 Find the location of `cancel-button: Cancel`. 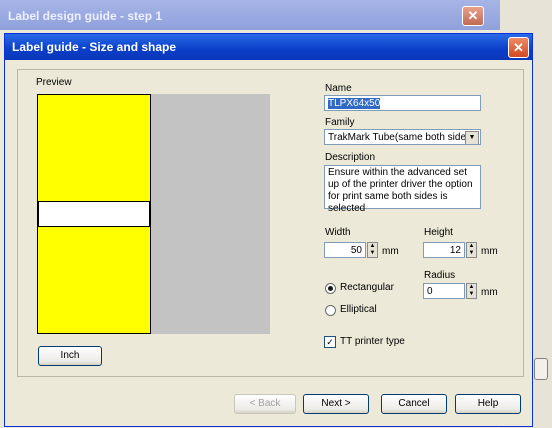

cancel-button: Cancel is located at coordinates (414, 404).